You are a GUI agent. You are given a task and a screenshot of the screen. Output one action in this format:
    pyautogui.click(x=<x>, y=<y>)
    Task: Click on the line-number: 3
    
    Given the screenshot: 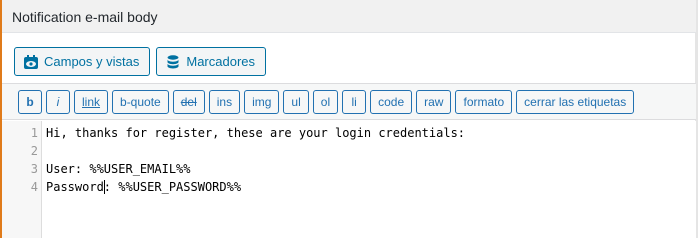 What is the action you would take?
    pyautogui.click(x=34, y=169)
    